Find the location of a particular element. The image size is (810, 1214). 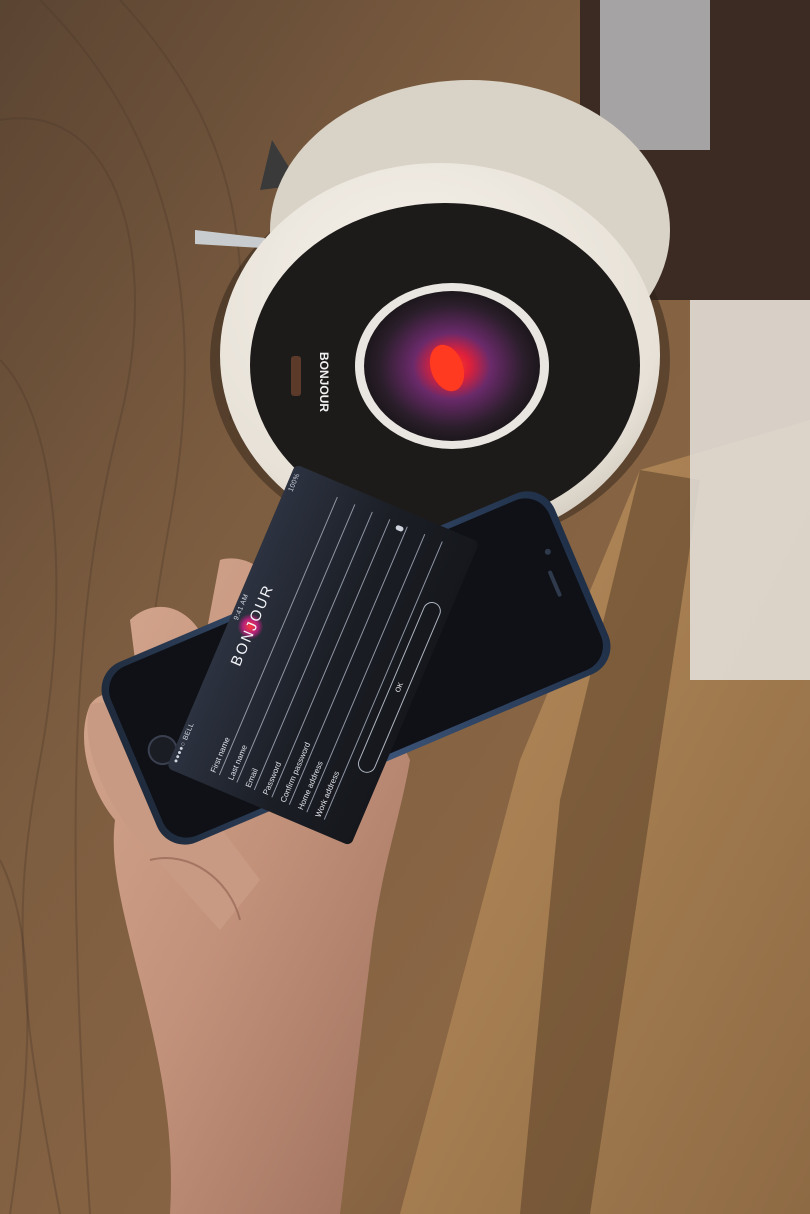

device-port is located at coordinates (296, 376).